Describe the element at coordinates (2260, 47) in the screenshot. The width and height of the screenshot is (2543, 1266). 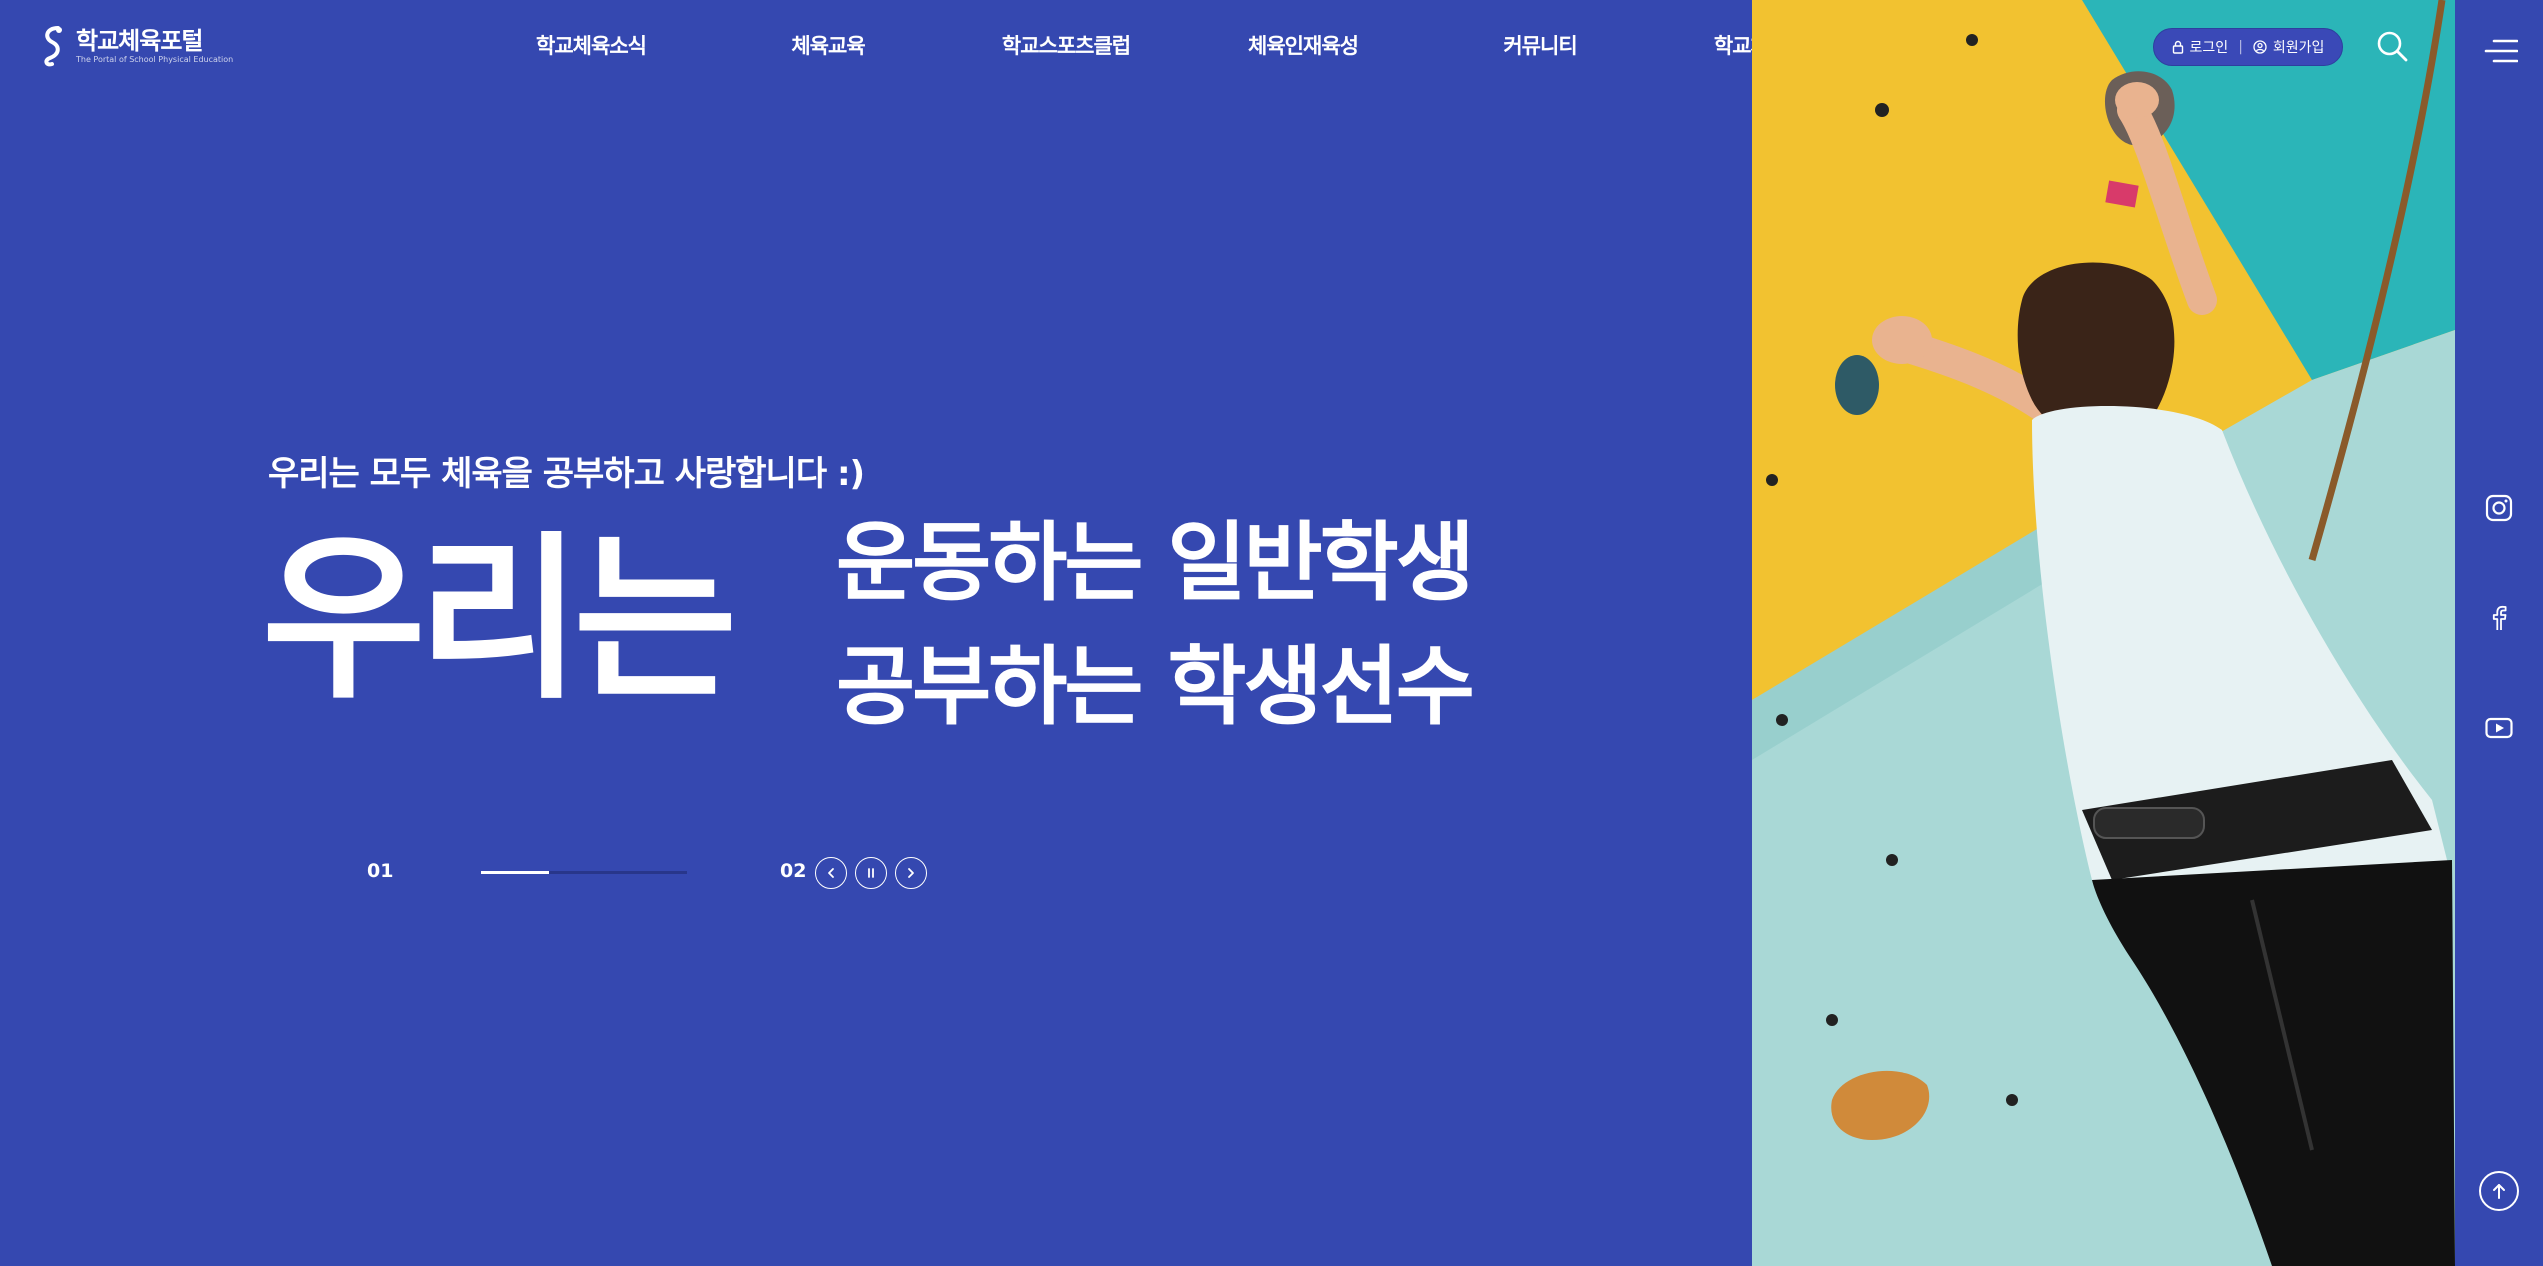
I see `user-circle-icon` at that location.